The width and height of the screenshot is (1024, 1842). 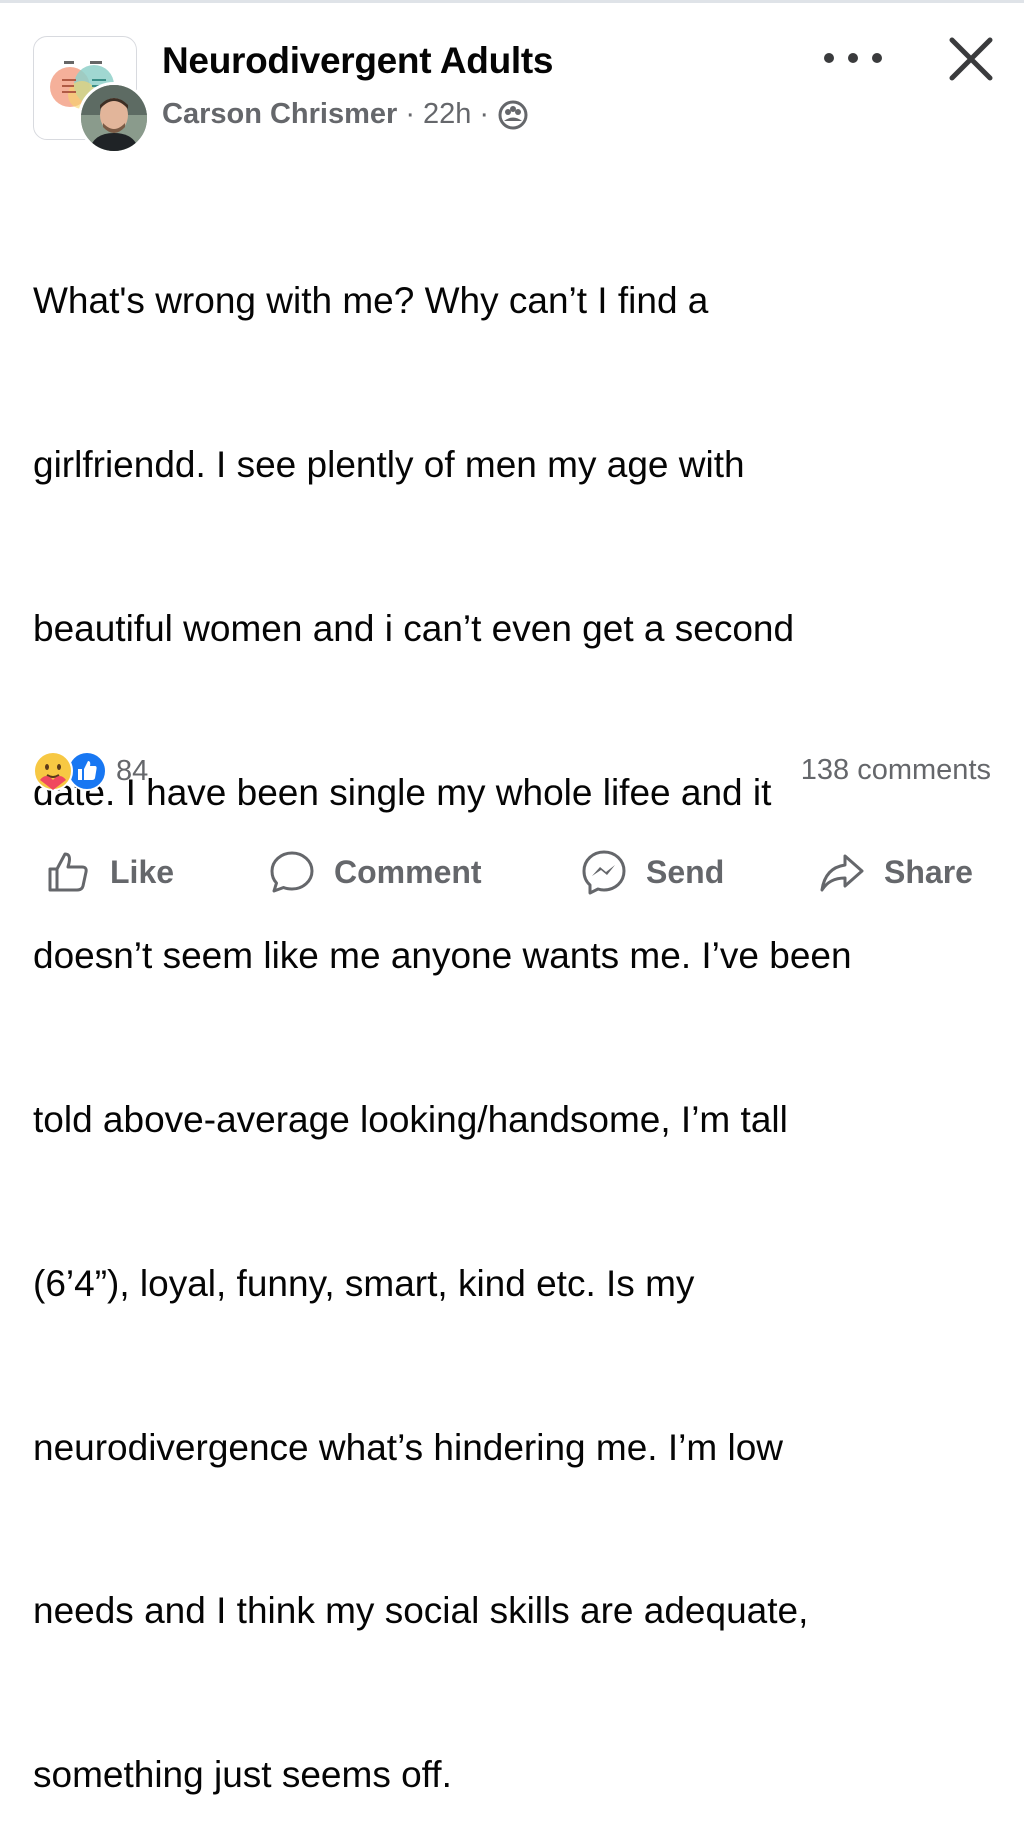 I want to click on action-bar: Like Comment Send Share, so click(x=512, y=872).